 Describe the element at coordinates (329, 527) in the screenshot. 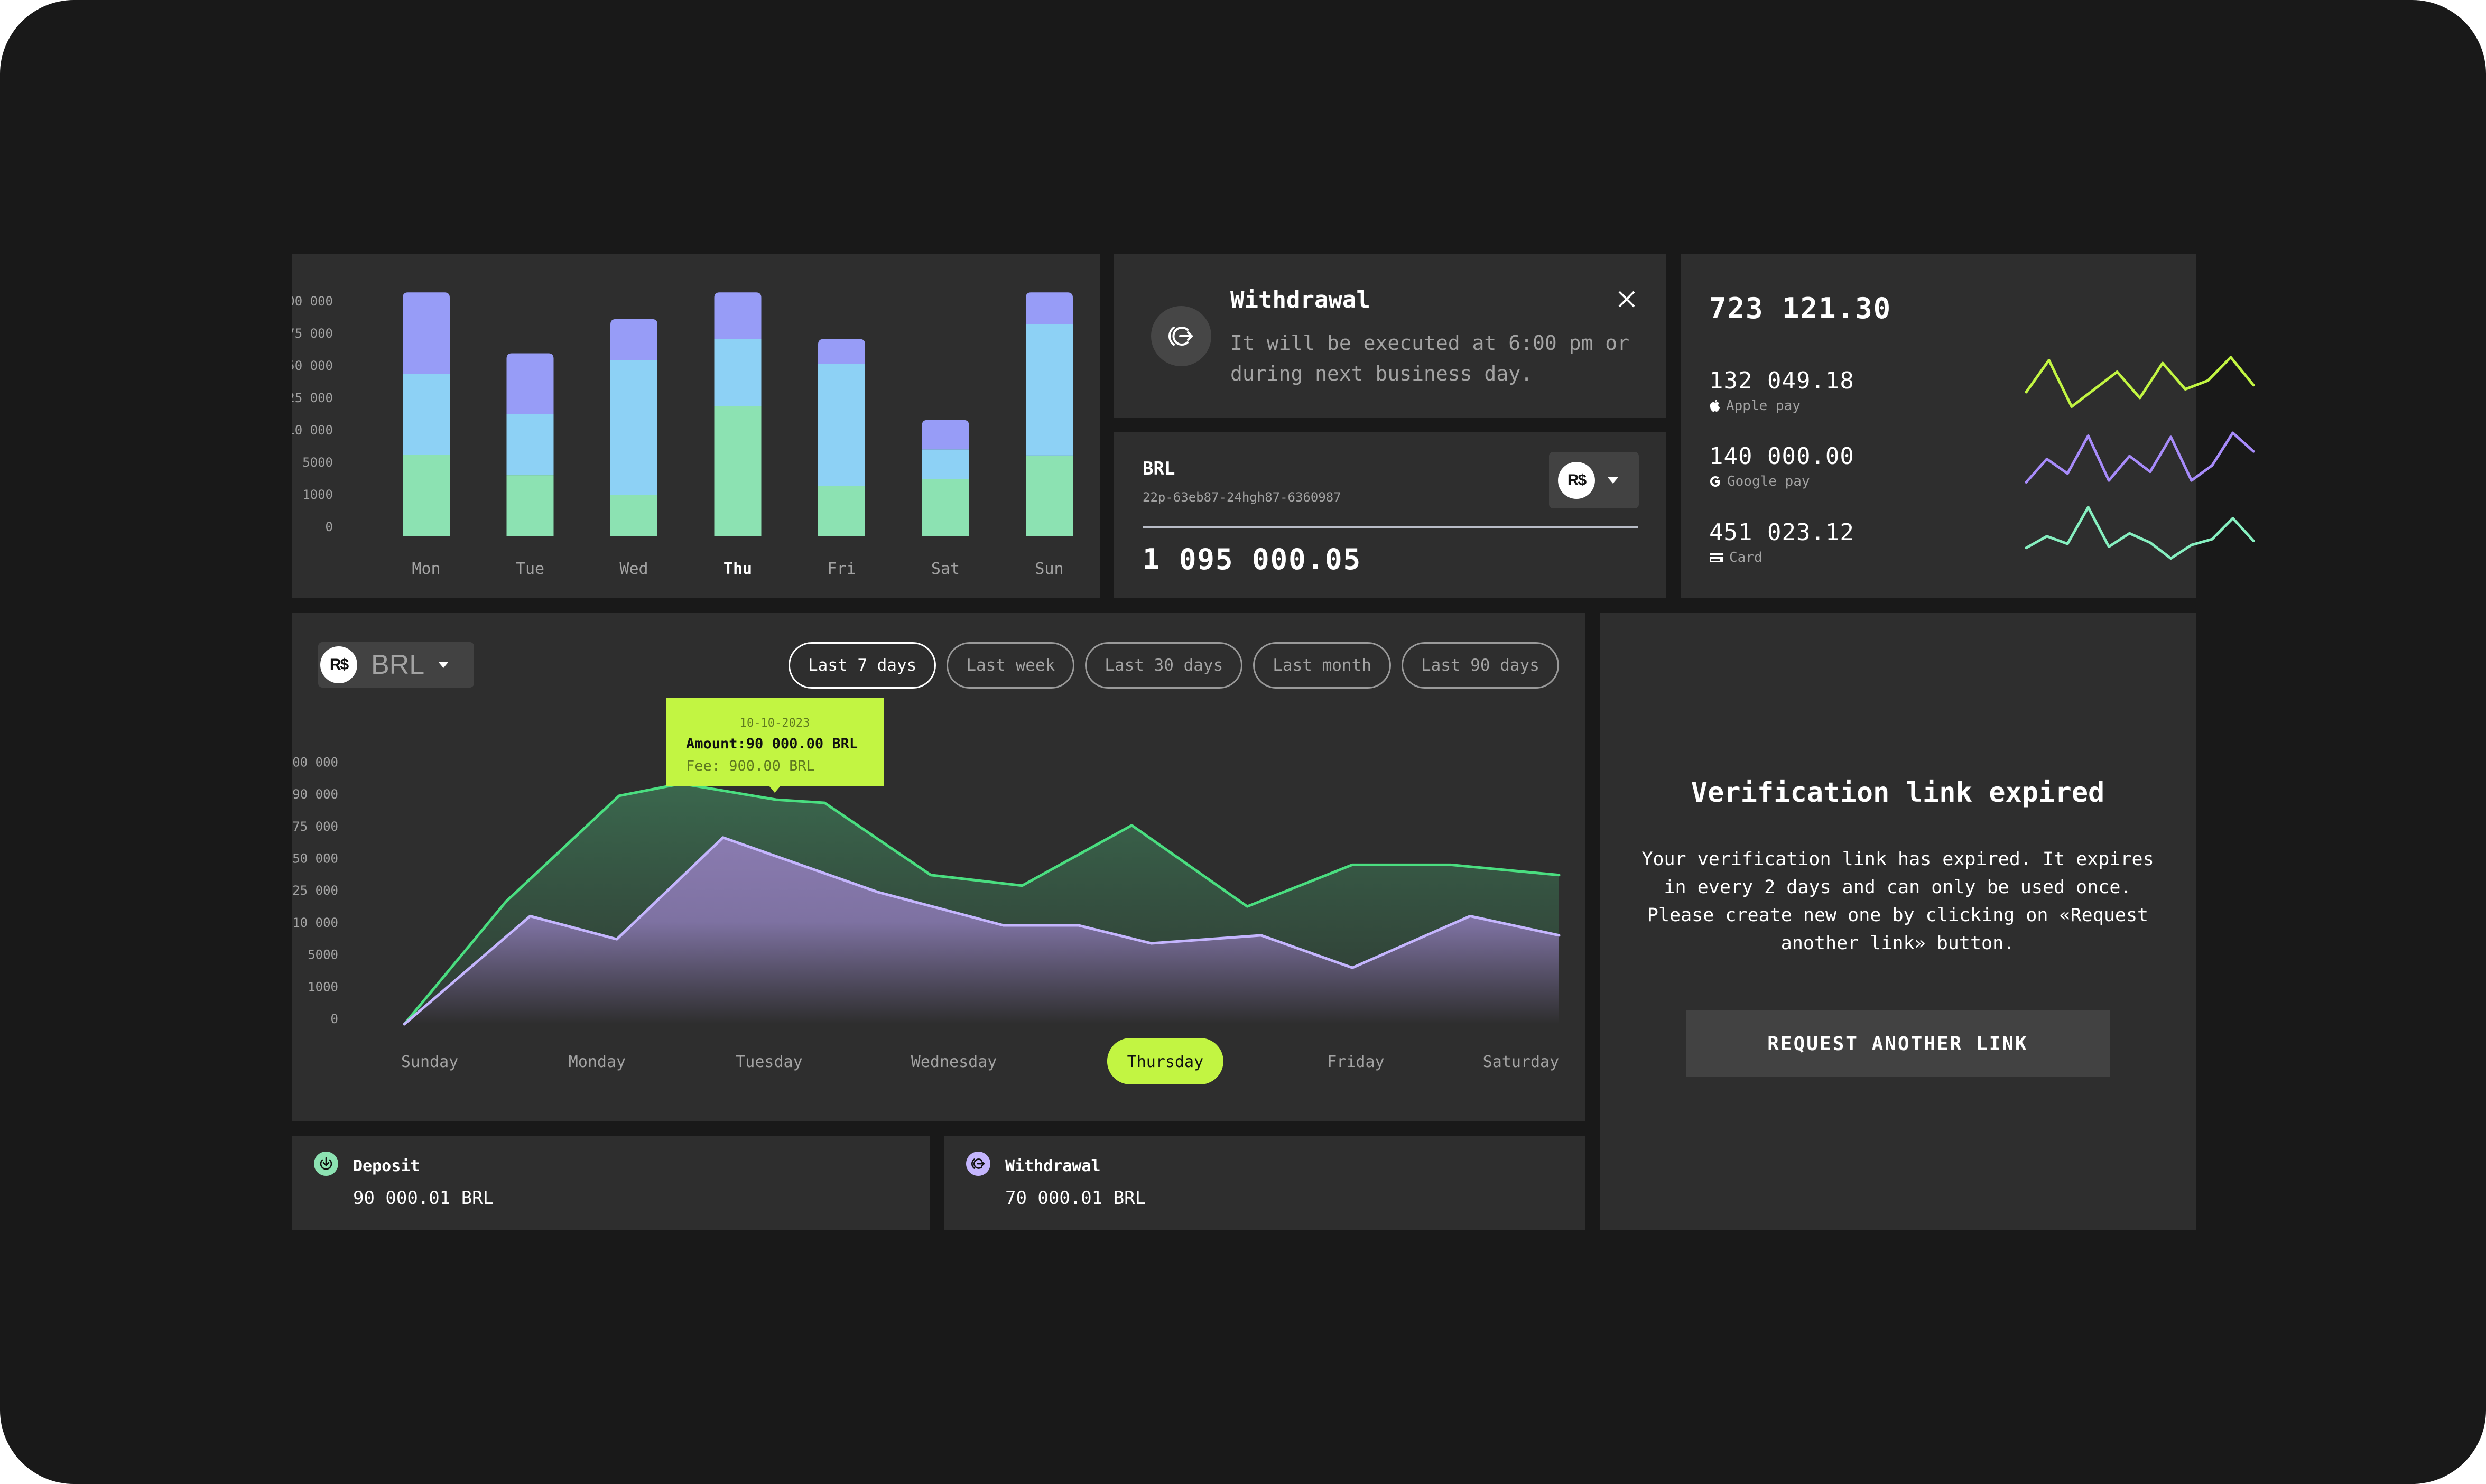

I see `y-tick-label: 0` at that location.